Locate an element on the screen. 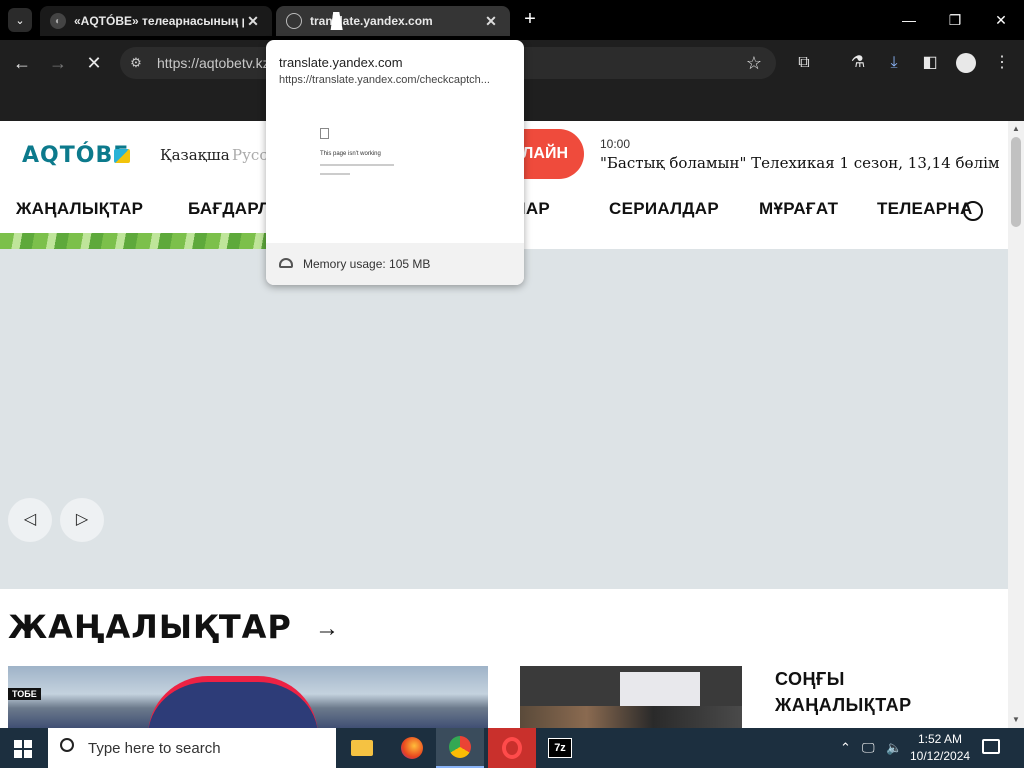 The image size is (1024, 768). file-explorer-icon is located at coordinates (362, 748).